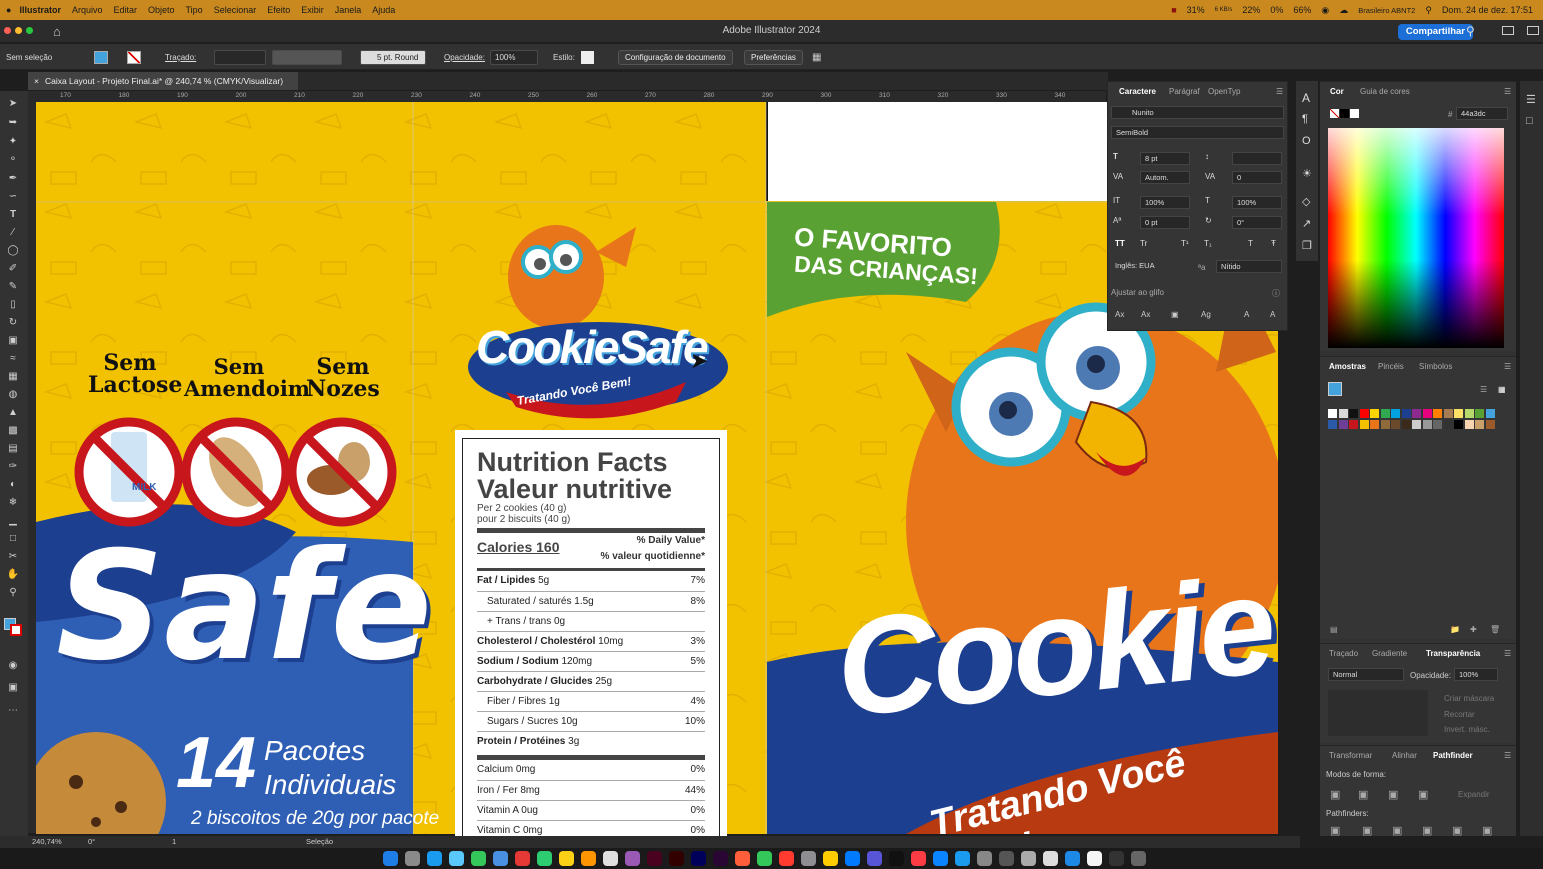 This screenshot has width=1543, height=869. Describe the element at coordinates (1385, 91) in the screenshot. I see `tab-guia-cores: Guia de cores` at that location.